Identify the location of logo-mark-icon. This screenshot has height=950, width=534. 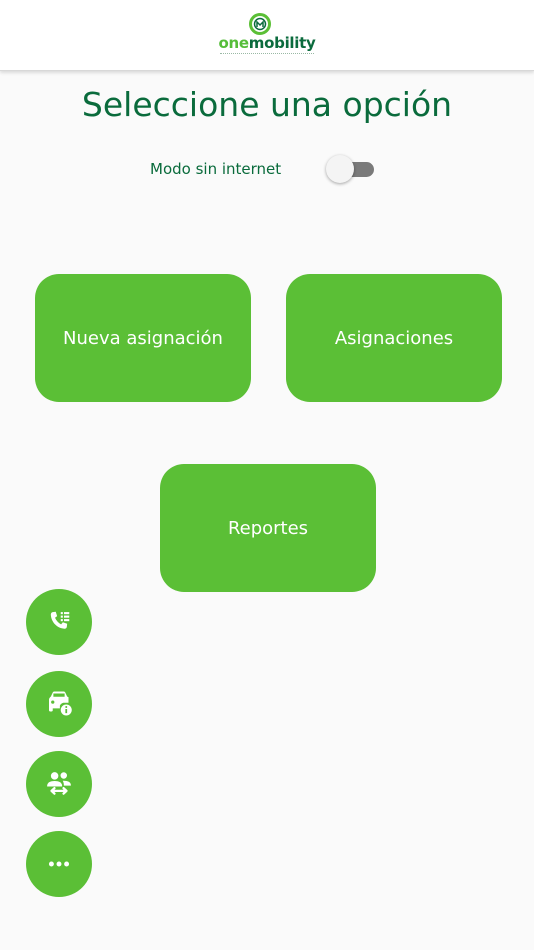
(260, 24).